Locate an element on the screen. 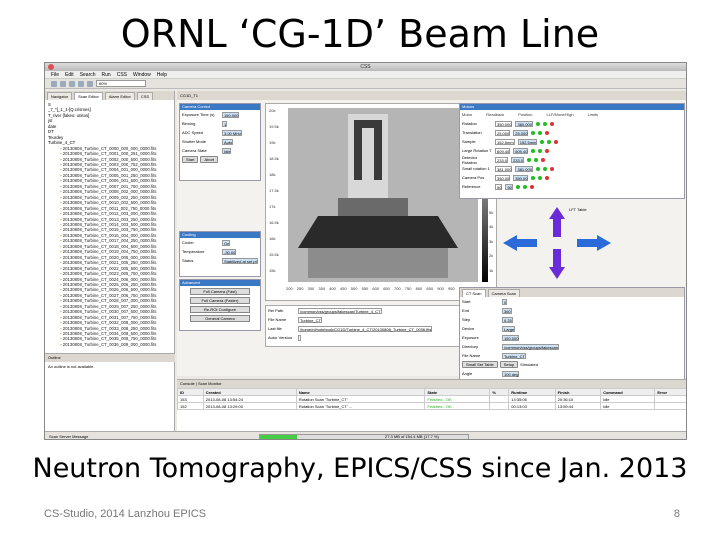 This screenshot has height=540, width=720. motor-position: 381.000 is located at coordinates (524, 168).